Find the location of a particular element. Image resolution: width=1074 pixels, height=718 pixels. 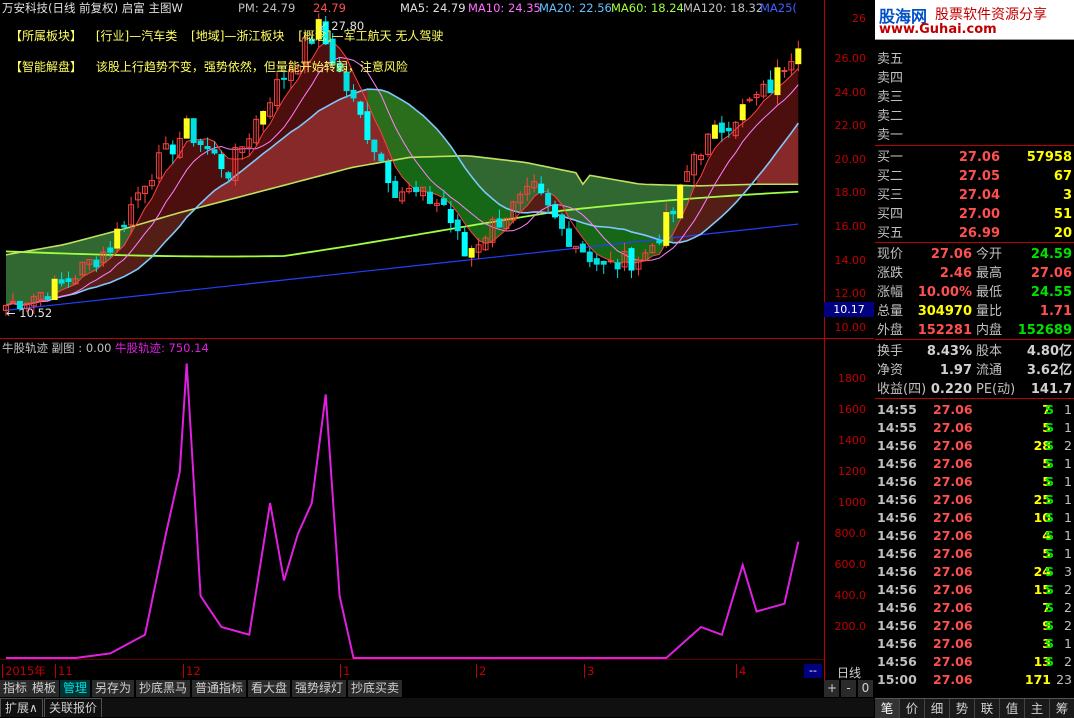

ask-row: 卖一 is located at coordinates (974, 135).